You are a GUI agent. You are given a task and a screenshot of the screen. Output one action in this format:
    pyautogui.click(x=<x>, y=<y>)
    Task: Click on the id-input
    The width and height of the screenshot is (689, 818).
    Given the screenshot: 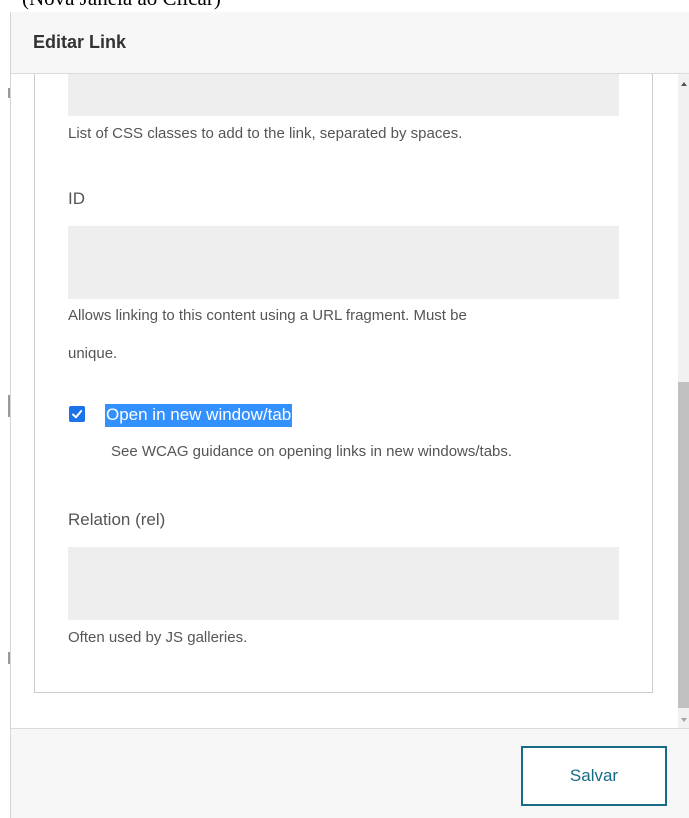 What is the action you would take?
    pyautogui.click(x=343, y=262)
    